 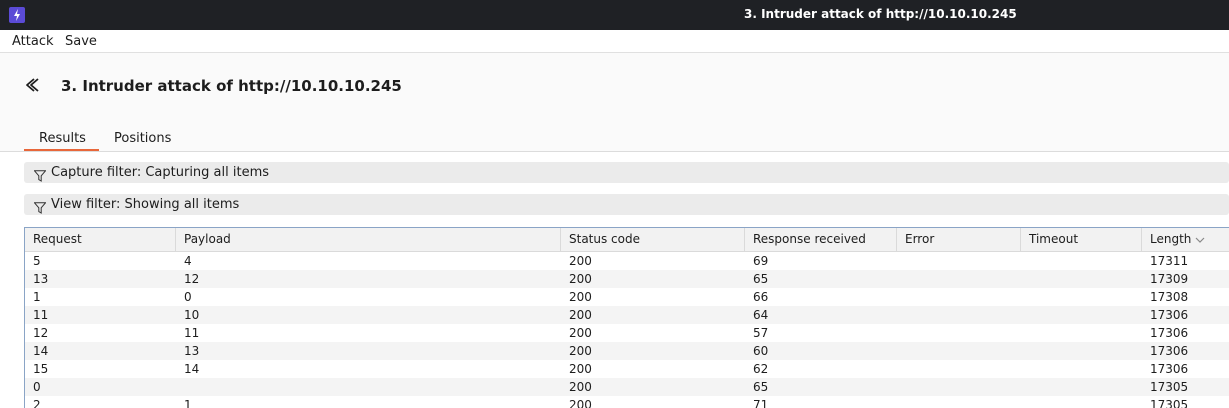 What do you see at coordinates (37, 261) in the screenshot?
I see `cell-request: 5` at bounding box center [37, 261].